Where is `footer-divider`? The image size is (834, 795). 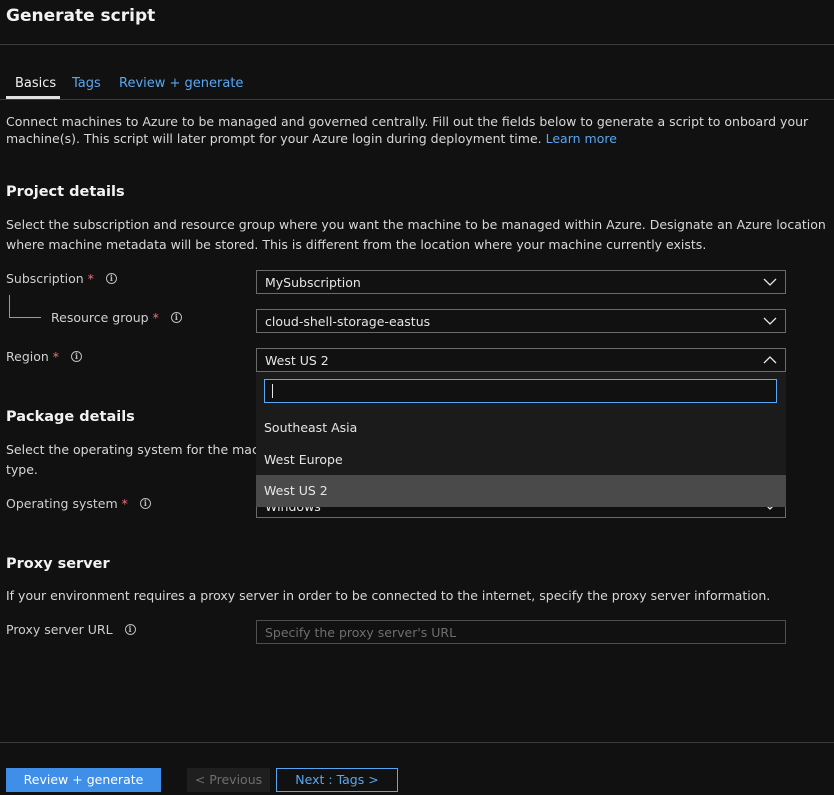
footer-divider is located at coordinates (417, 742).